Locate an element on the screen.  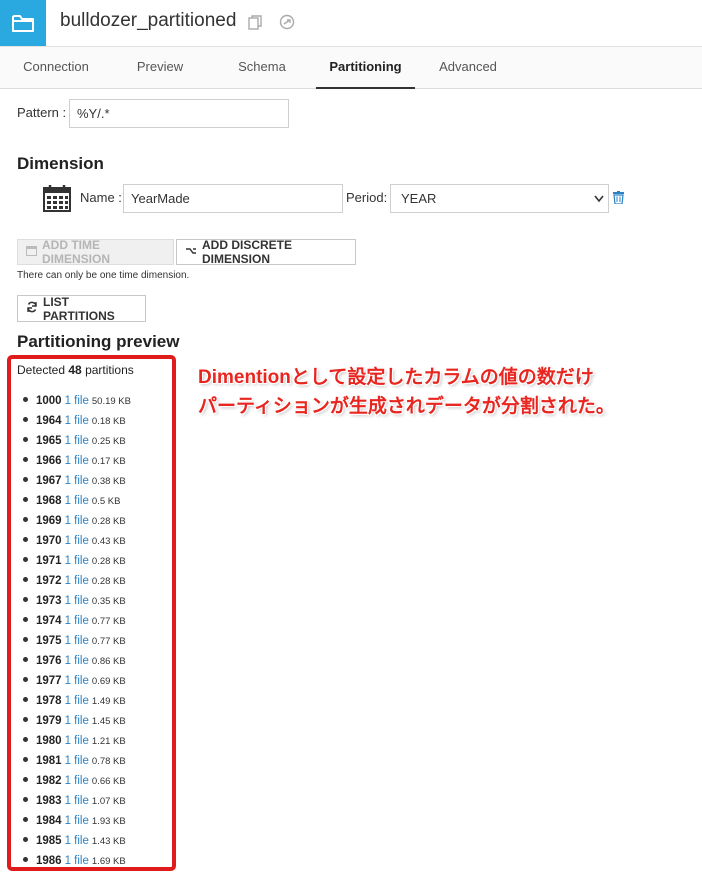
tab-schema: Schema is located at coordinates (262, 67).